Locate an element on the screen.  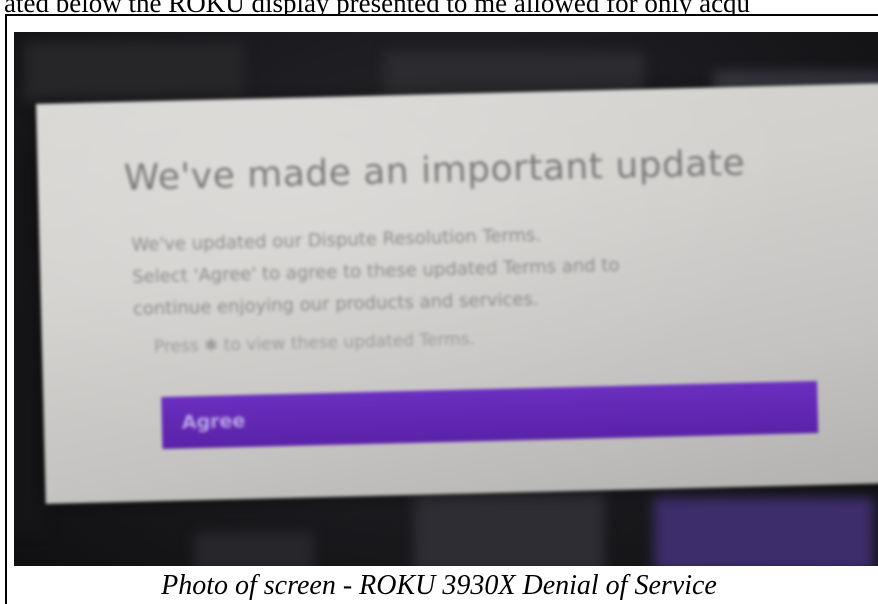
view-terms-hint: Press ✱ to view these updated Terms. is located at coordinates (314, 343).